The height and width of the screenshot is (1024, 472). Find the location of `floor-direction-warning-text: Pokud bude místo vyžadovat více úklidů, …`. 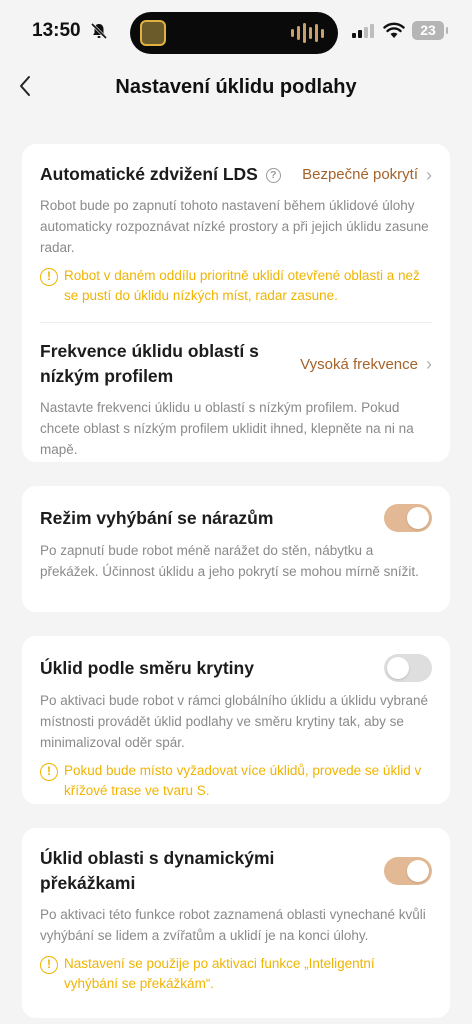

floor-direction-warning-text: Pokud bude místo vyžadovat více úklidů, … is located at coordinates (243, 780).